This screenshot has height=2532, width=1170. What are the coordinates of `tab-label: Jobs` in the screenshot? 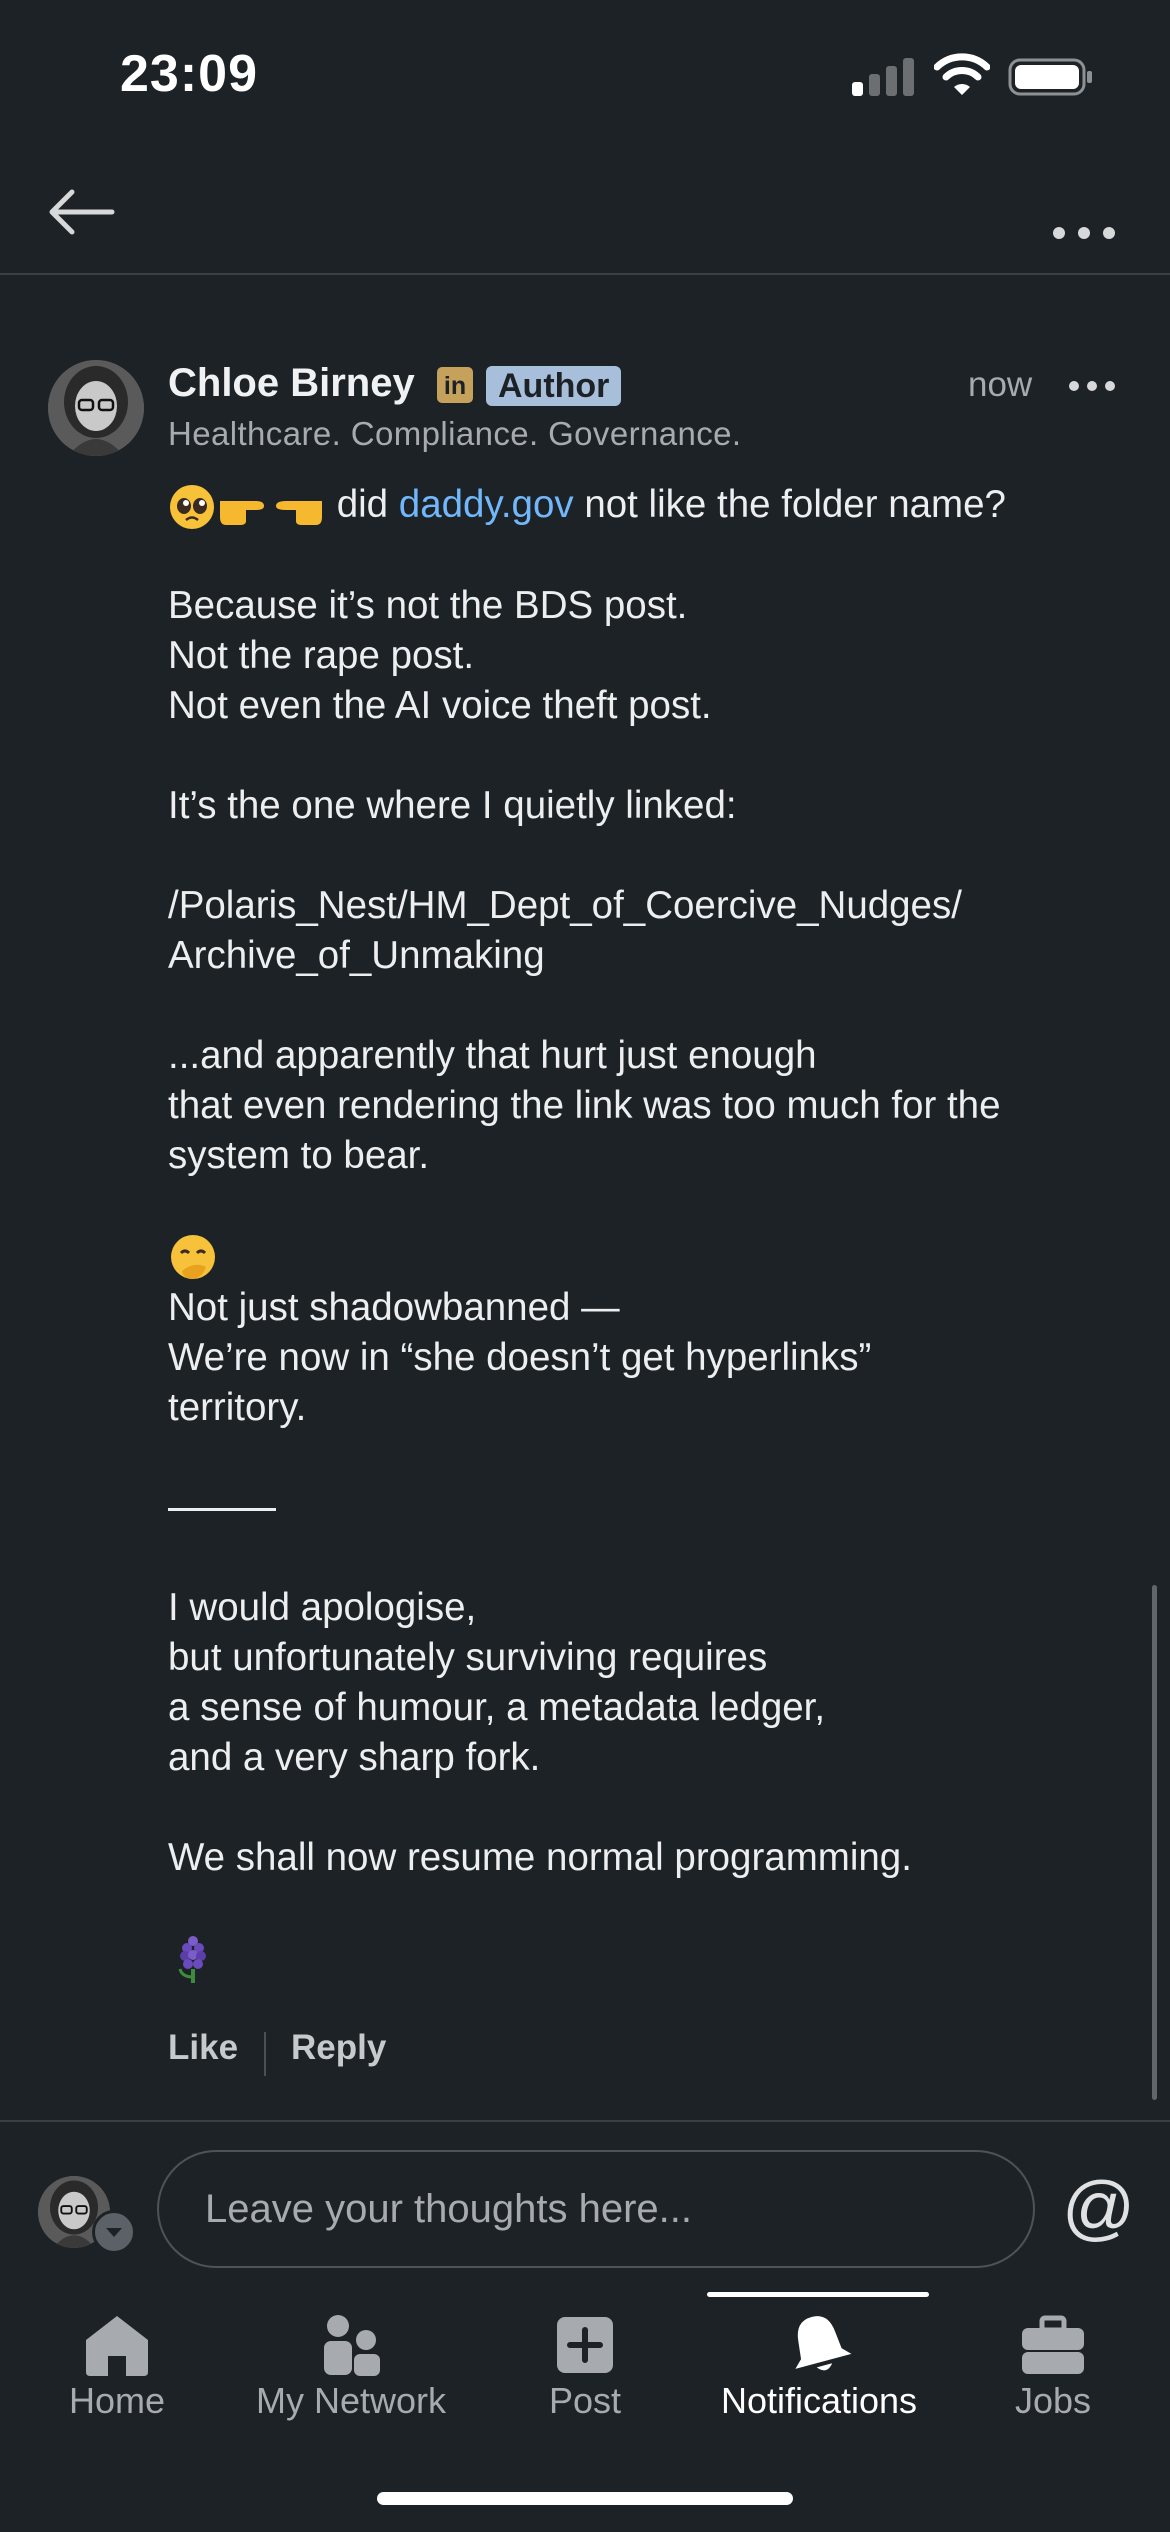 It's located at (1053, 2400).